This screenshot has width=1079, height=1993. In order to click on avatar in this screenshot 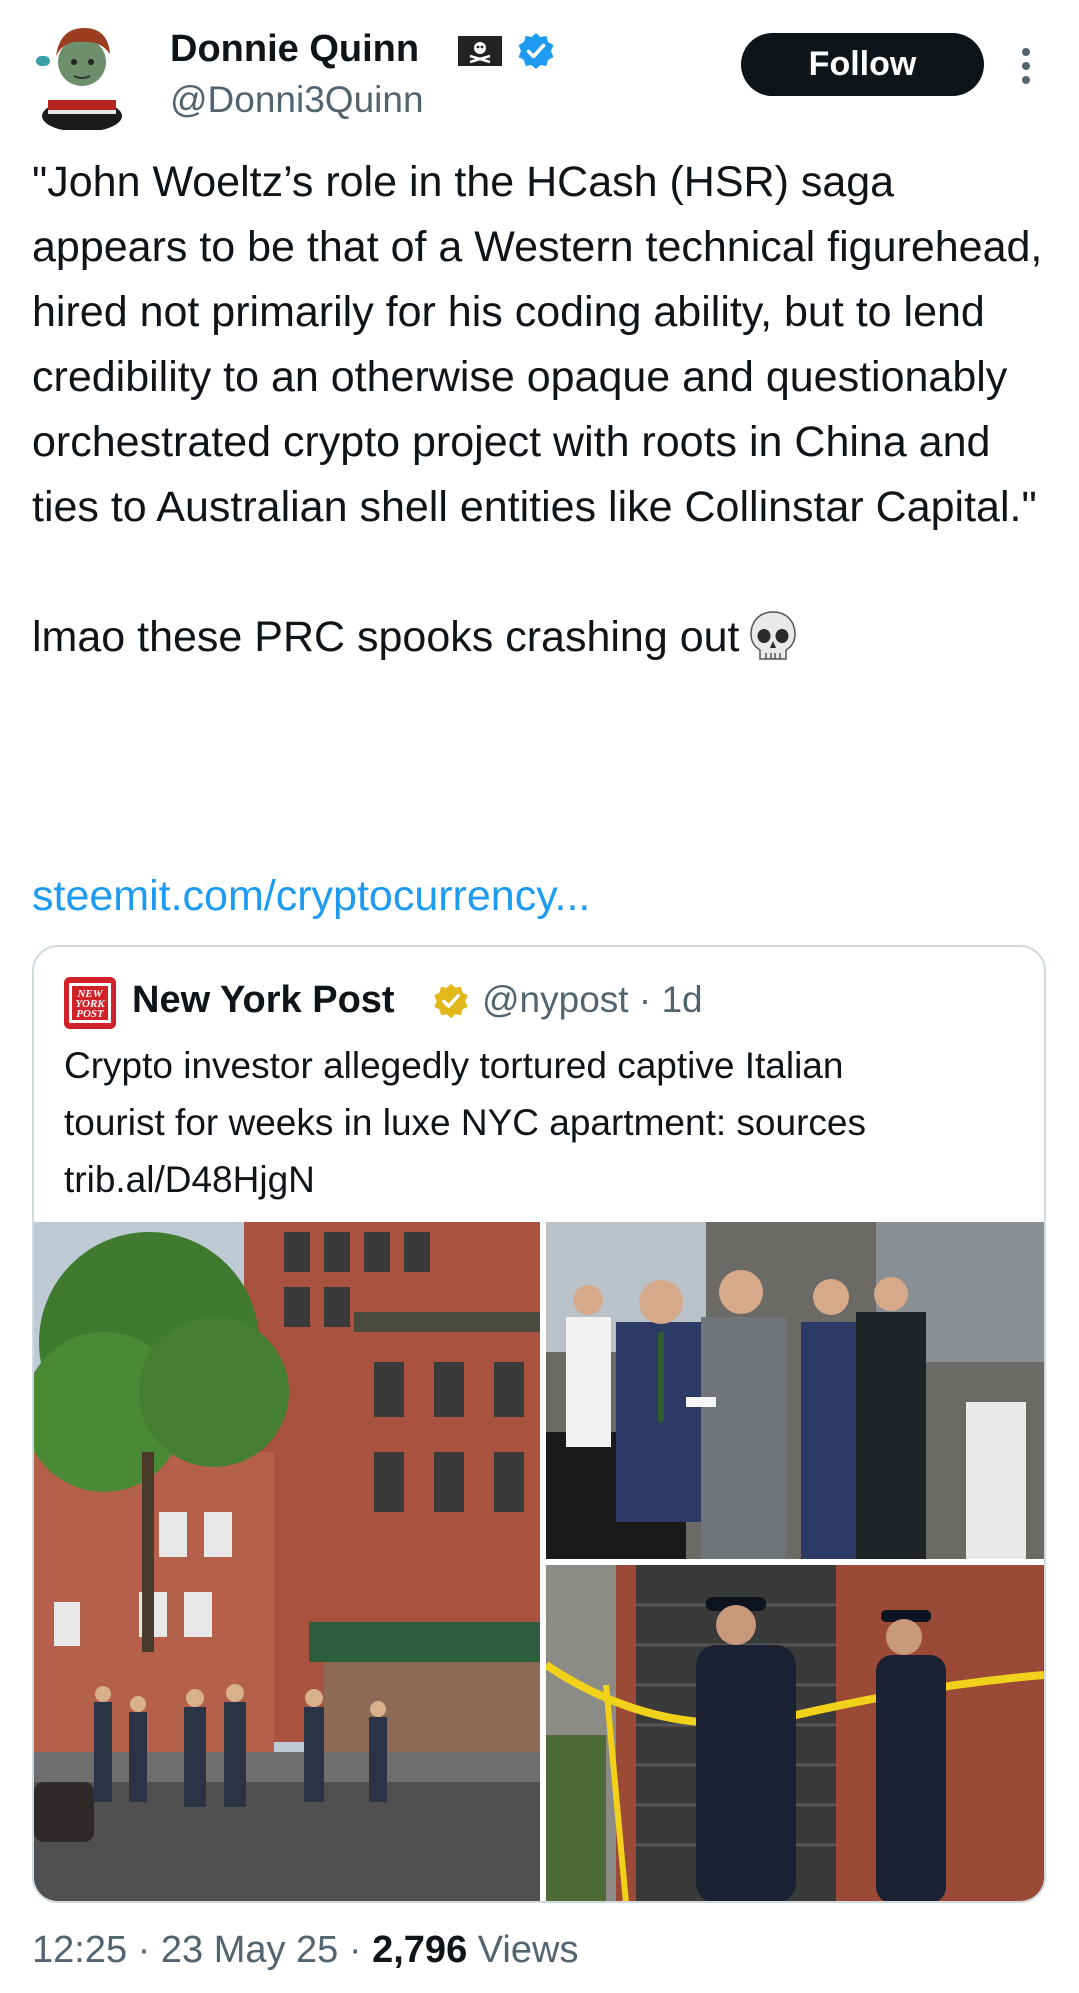, I will do `click(82, 74)`.